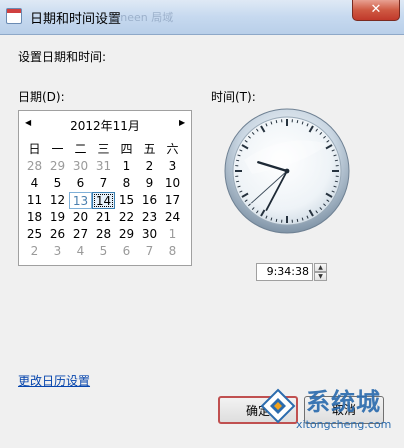 The image size is (404, 448). I want to click on calendar-day: 13, so click(80, 200).